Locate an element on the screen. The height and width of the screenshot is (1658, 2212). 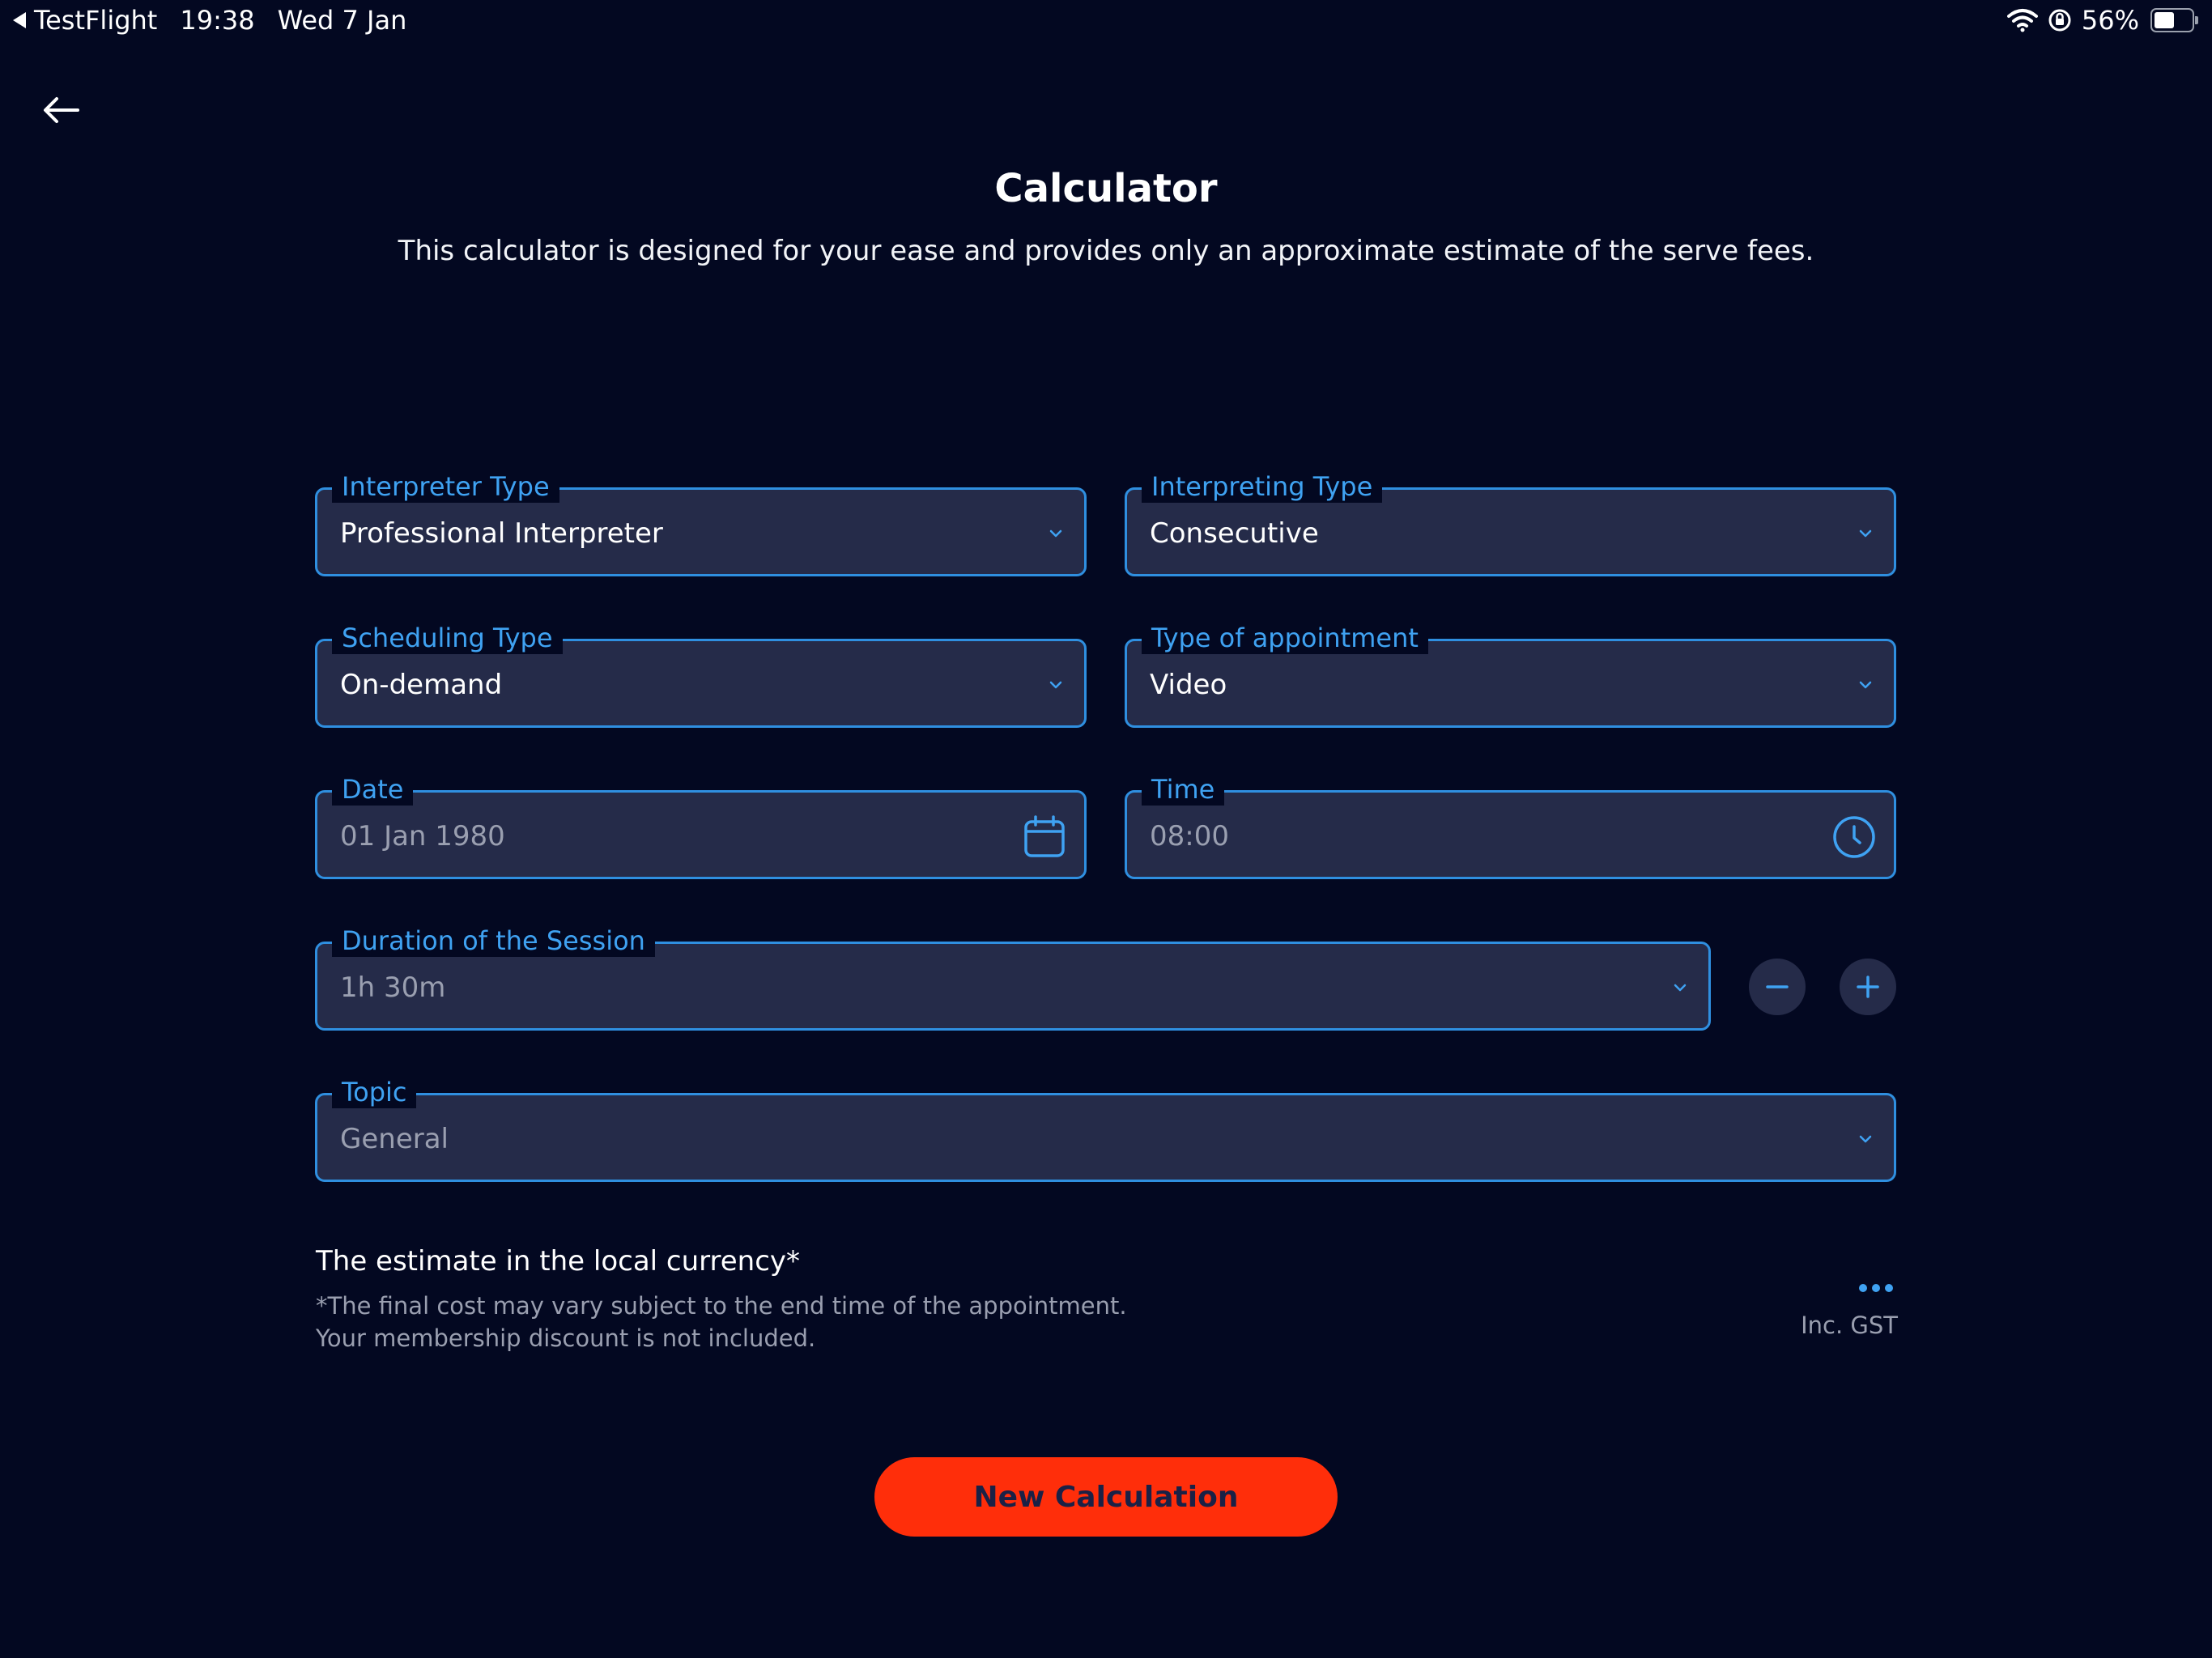
back-to-app-icon is located at coordinates (19, 20).